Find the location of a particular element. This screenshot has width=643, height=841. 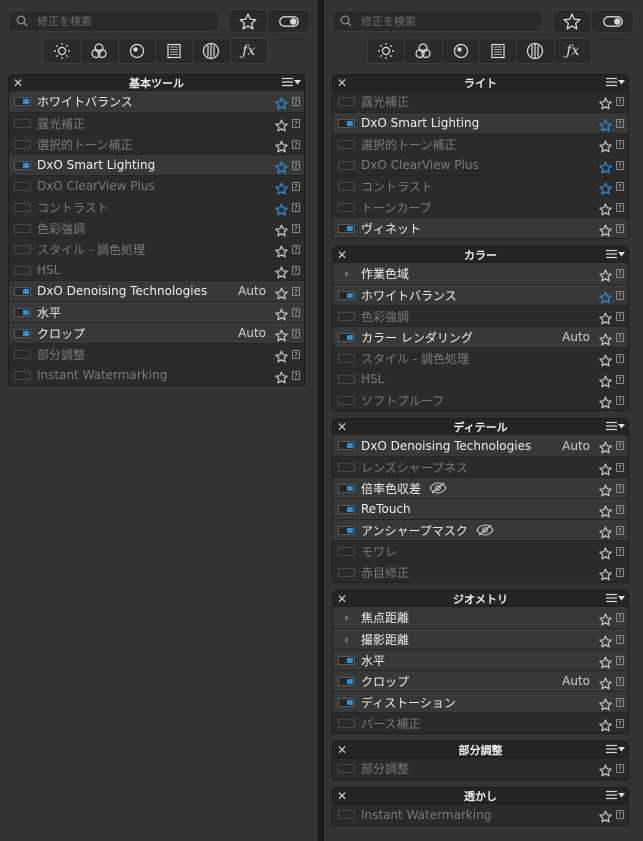

group-header: ✕ 基本ツール is located at coordinates (156, 82).